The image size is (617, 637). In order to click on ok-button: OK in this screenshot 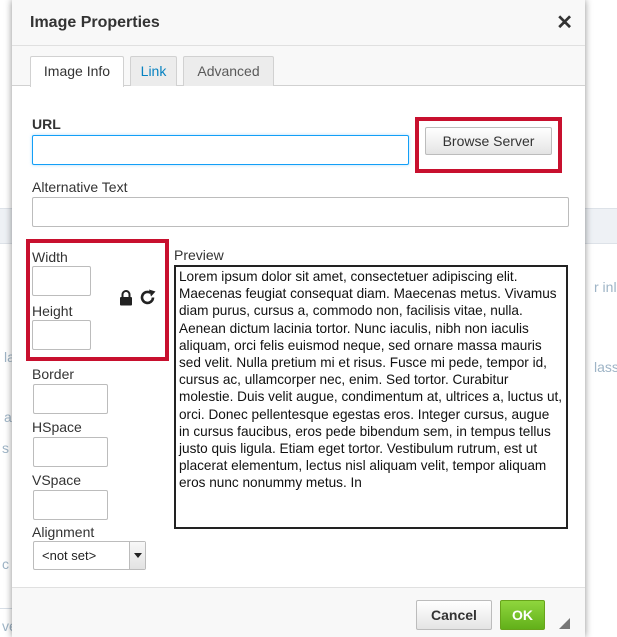, I will do `click(522, 615)`.